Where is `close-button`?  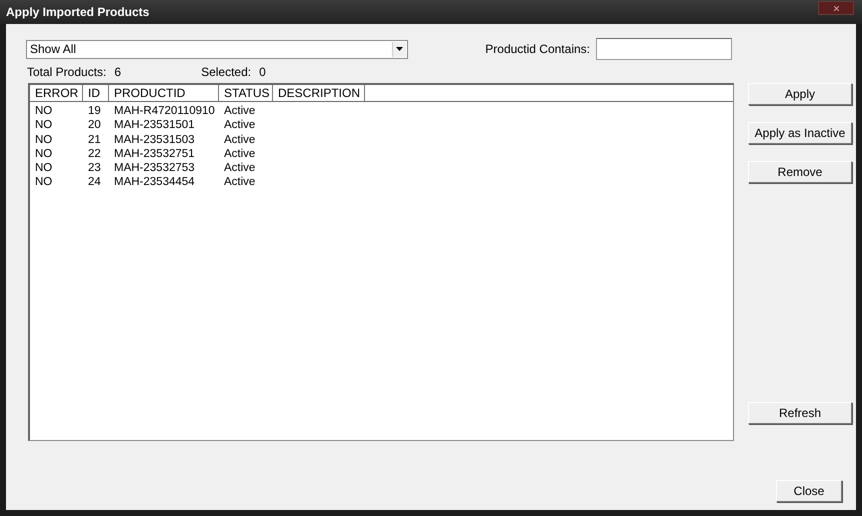
close-button is located at coordinates (836, 8).